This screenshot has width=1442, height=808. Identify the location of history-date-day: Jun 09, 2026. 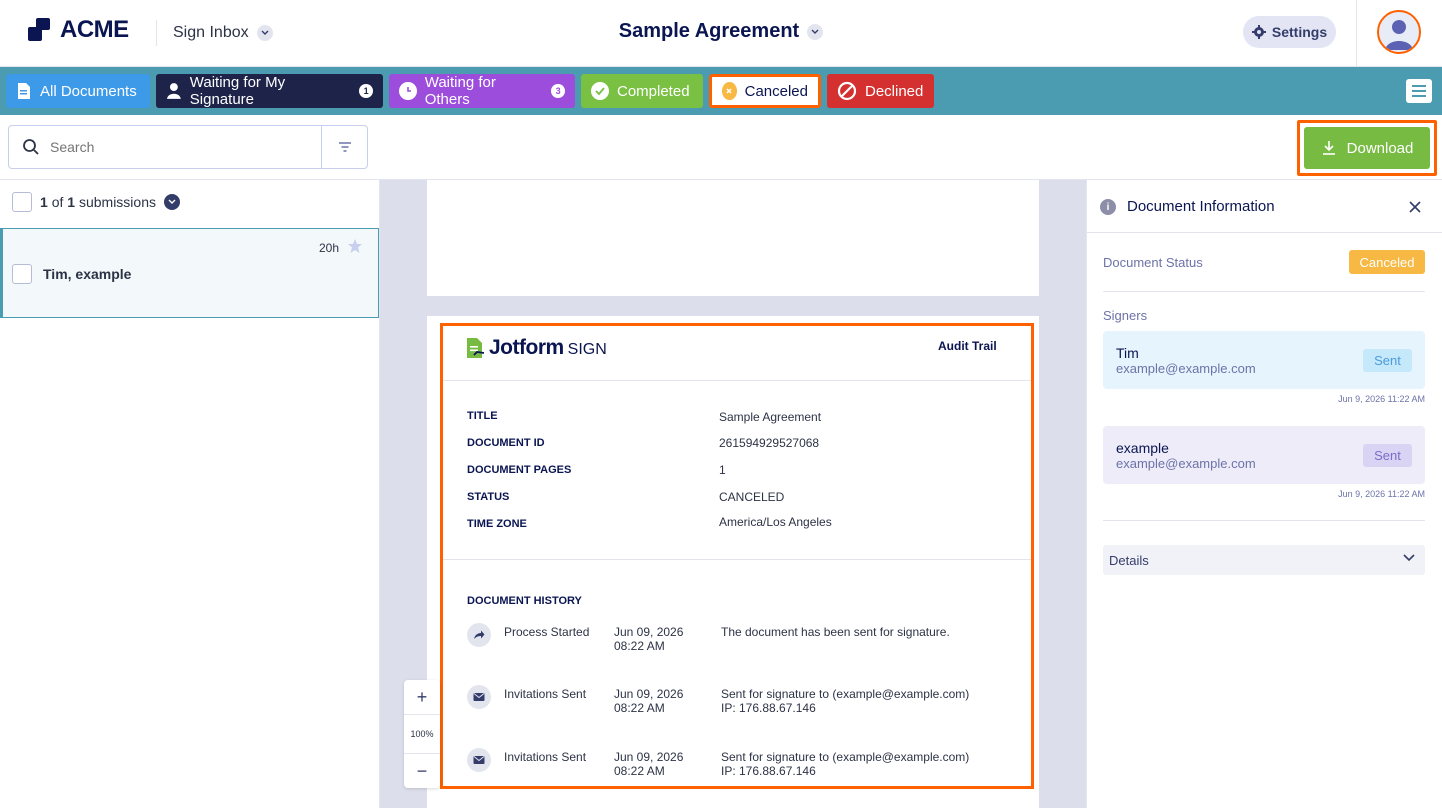
(649, 694).